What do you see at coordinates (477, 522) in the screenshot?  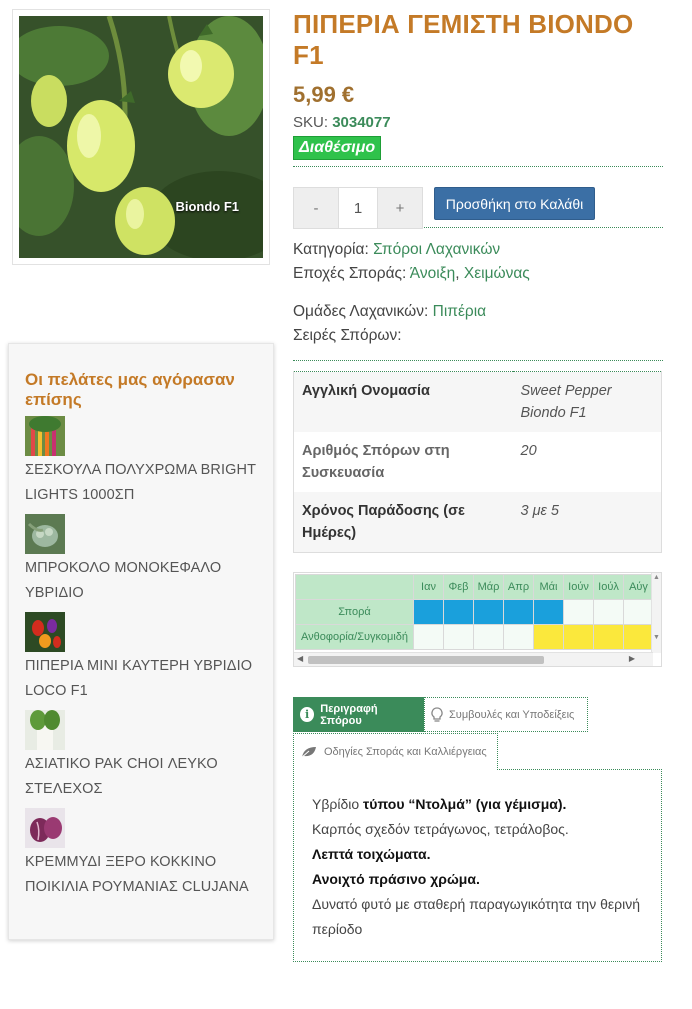 I see `table-row: Χρόνος Παράδοσης (σε Ημέρες) 3 με 5` at bounding box center [477, 522].